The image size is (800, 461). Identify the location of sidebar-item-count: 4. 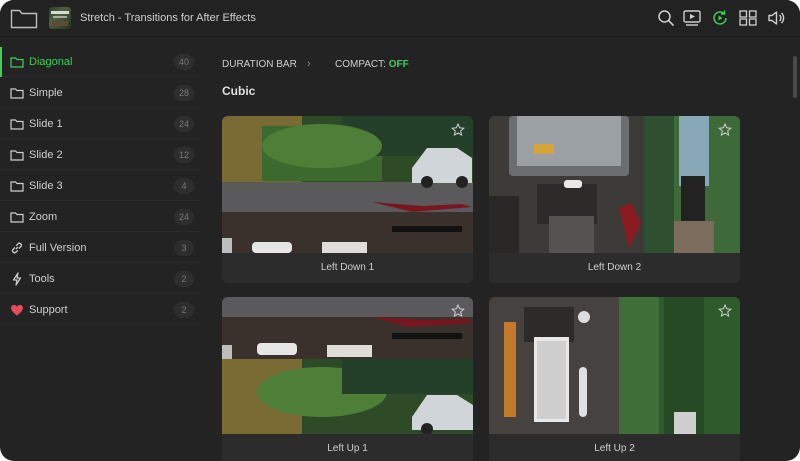
(184, 186).